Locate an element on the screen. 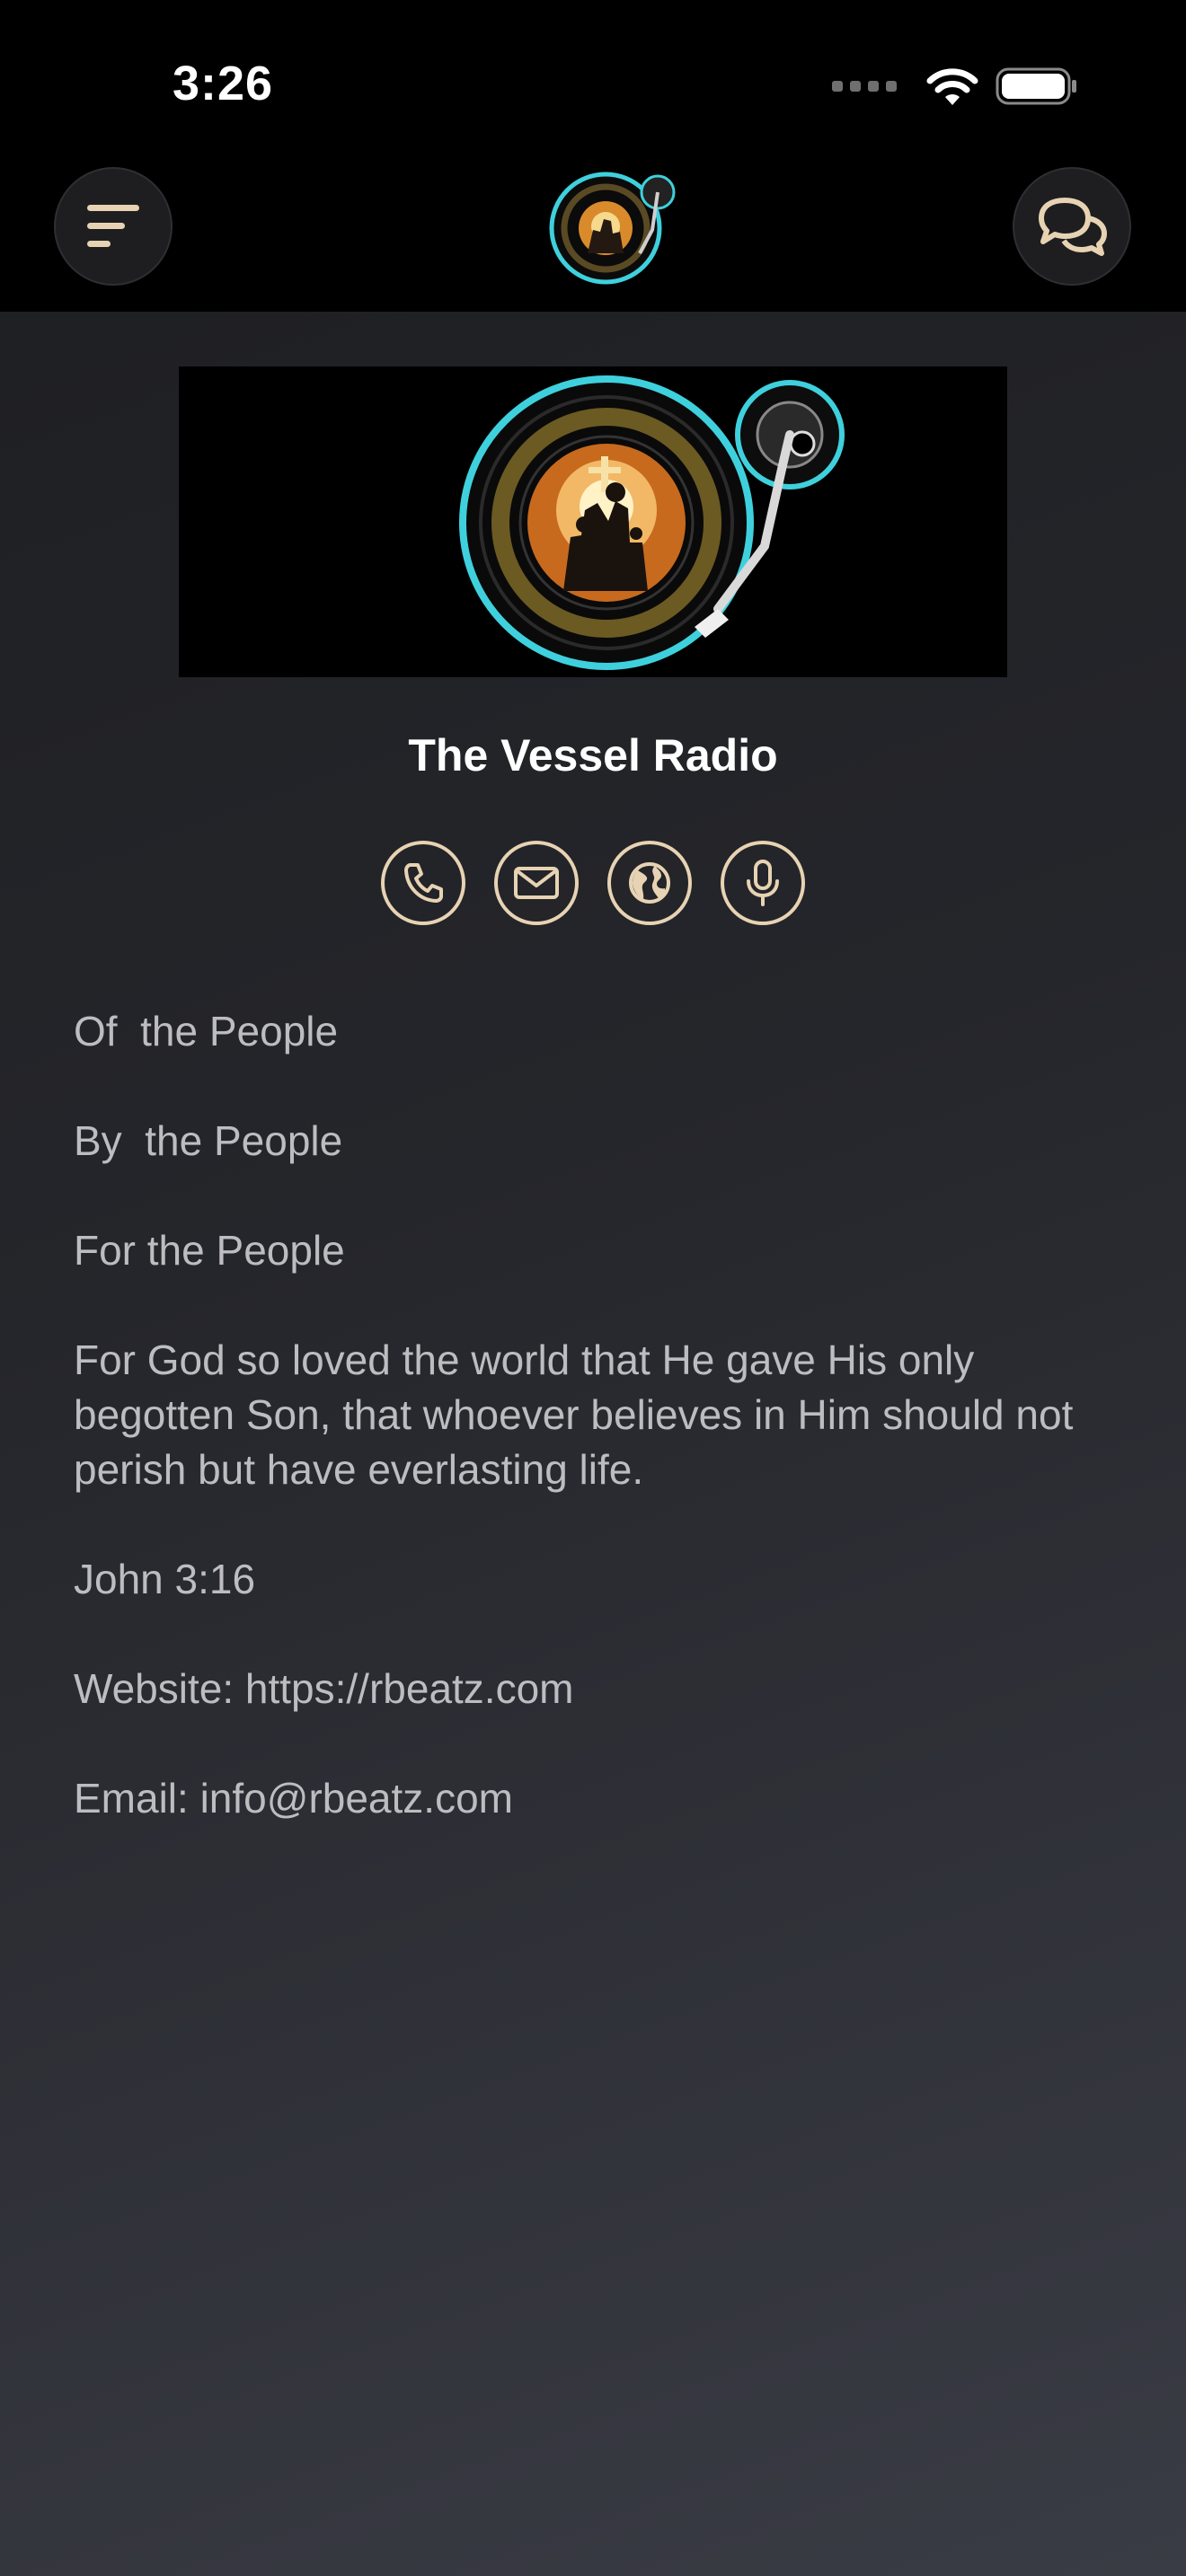  mail-icon is located at coordinates (536, 883).